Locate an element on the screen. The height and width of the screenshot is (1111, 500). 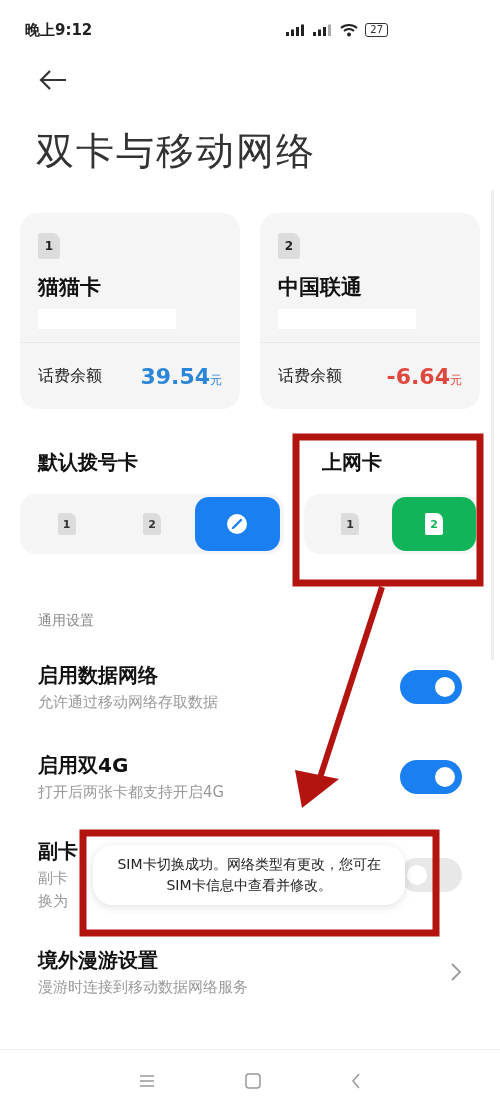
toast-message: SIM卡切换成功。网络类型有更改，您可在 SIM卡信息中查看并修改。 is located at coordinates (249, 875).